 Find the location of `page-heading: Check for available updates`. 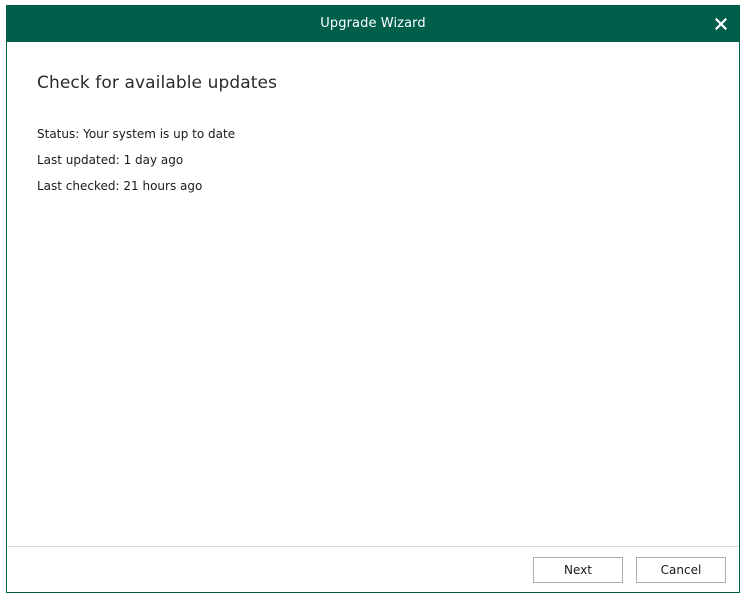

page-heading: Check for available updates is located at coordinates (157, 83).